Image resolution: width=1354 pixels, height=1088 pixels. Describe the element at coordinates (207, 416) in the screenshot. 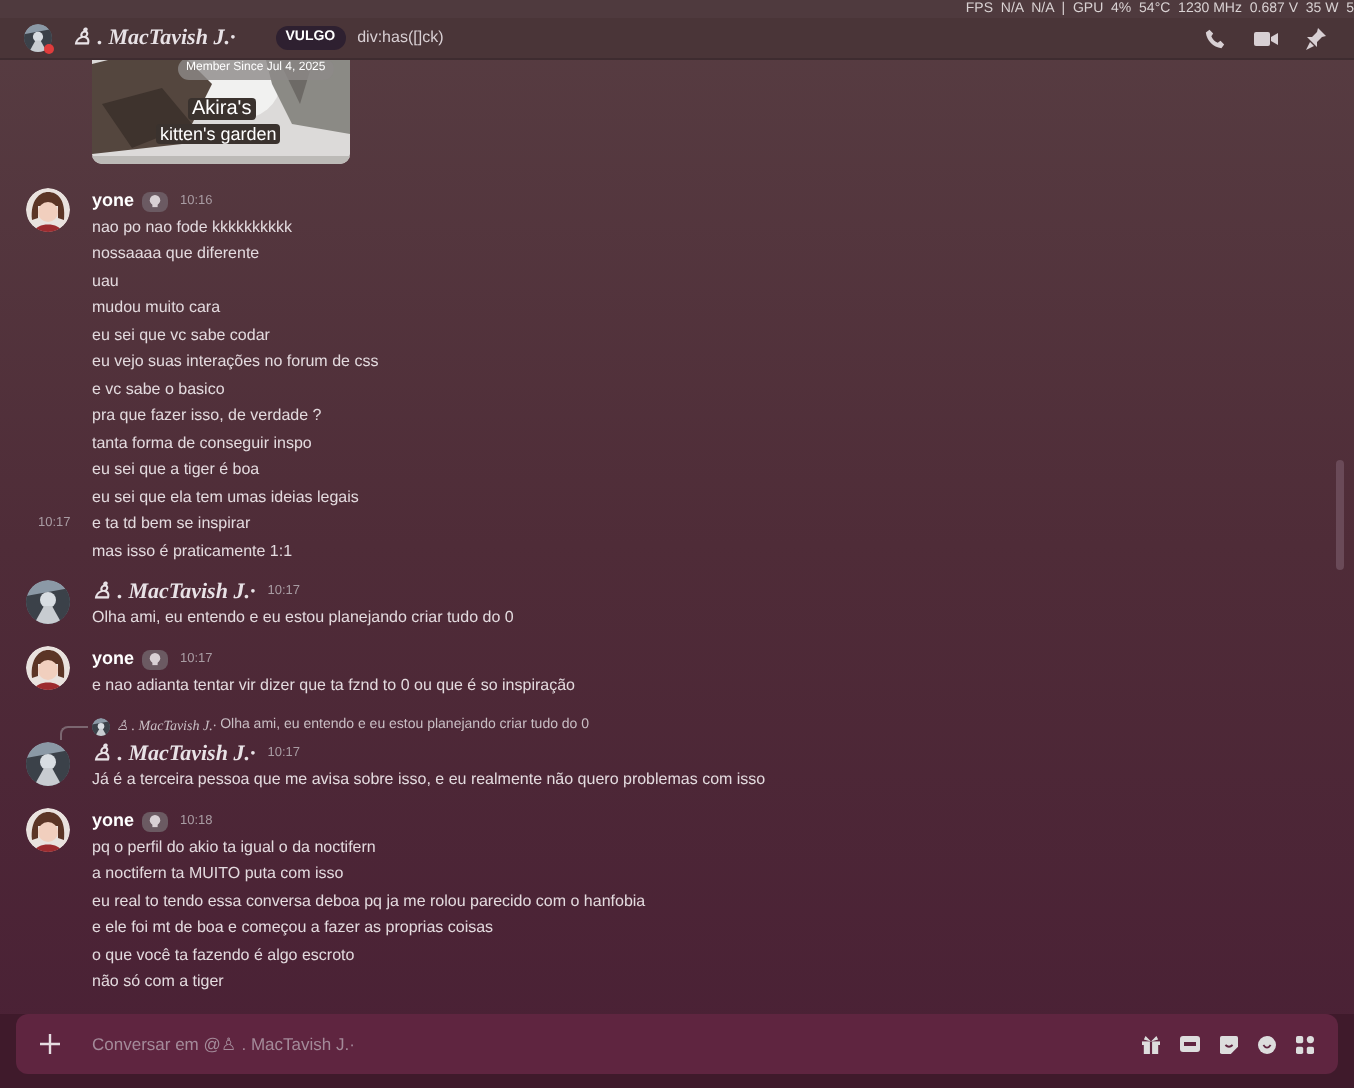

I see `message-text: pra que fazer isso, de verdade ?` at that location.